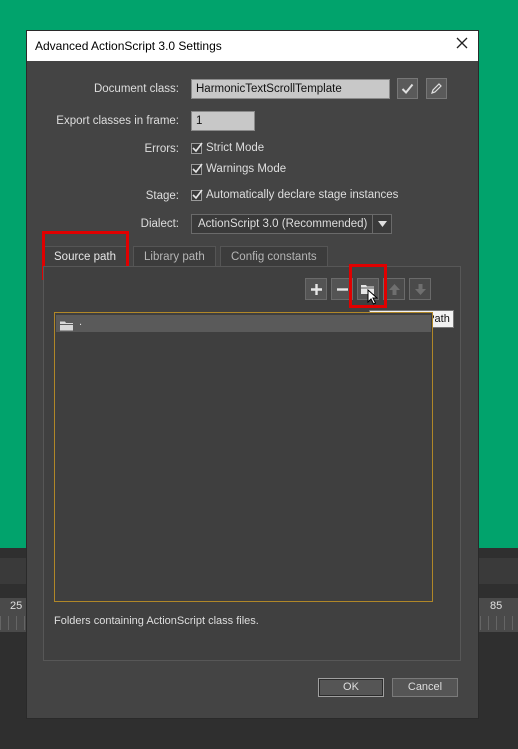 The image size is (518, 749). I want to click on move-down-button, so click(420, 289).